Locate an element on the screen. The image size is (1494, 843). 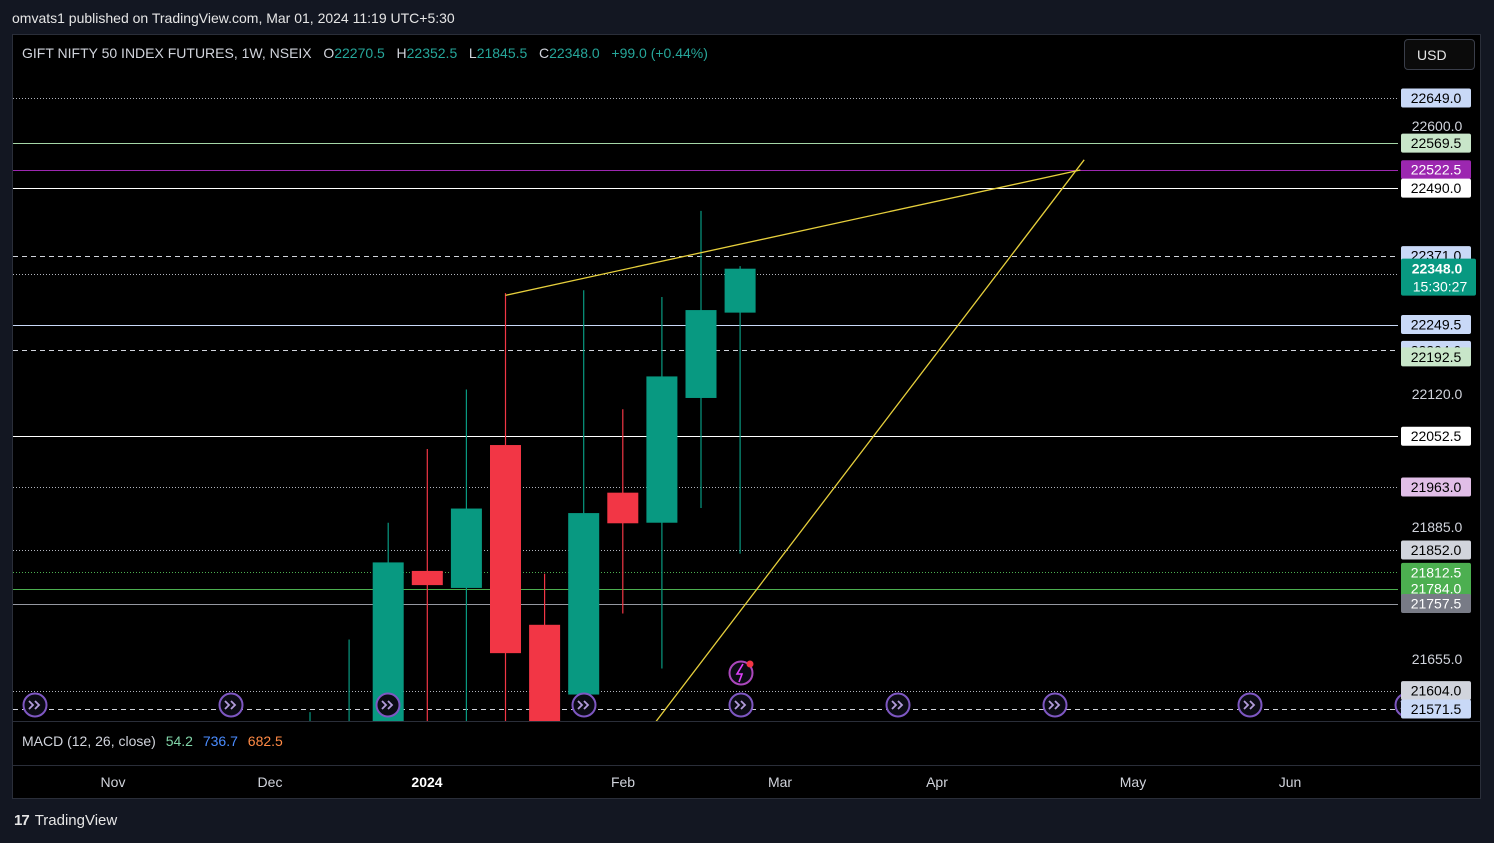
close-value: 22348.0 is located at coordinates (574, 53).